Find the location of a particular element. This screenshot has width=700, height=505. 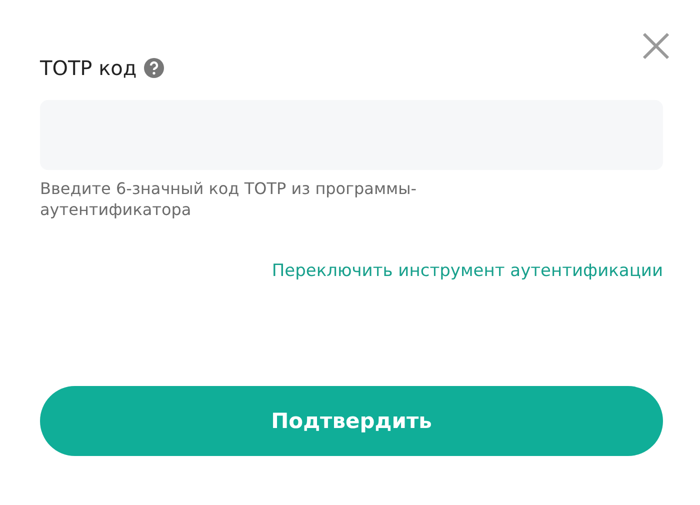

help-icon is located at coordinates (154, 68).